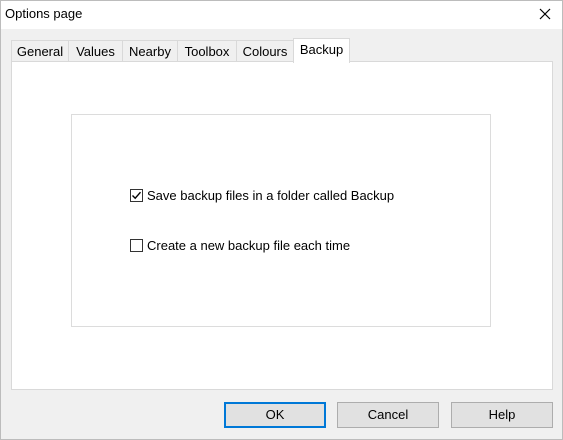 The width and height of the screenshot is (563, 440). Describe the element at coordinates (136, 245) in the screenshot. I see `new-backup-each-time-checkbox` at that location.